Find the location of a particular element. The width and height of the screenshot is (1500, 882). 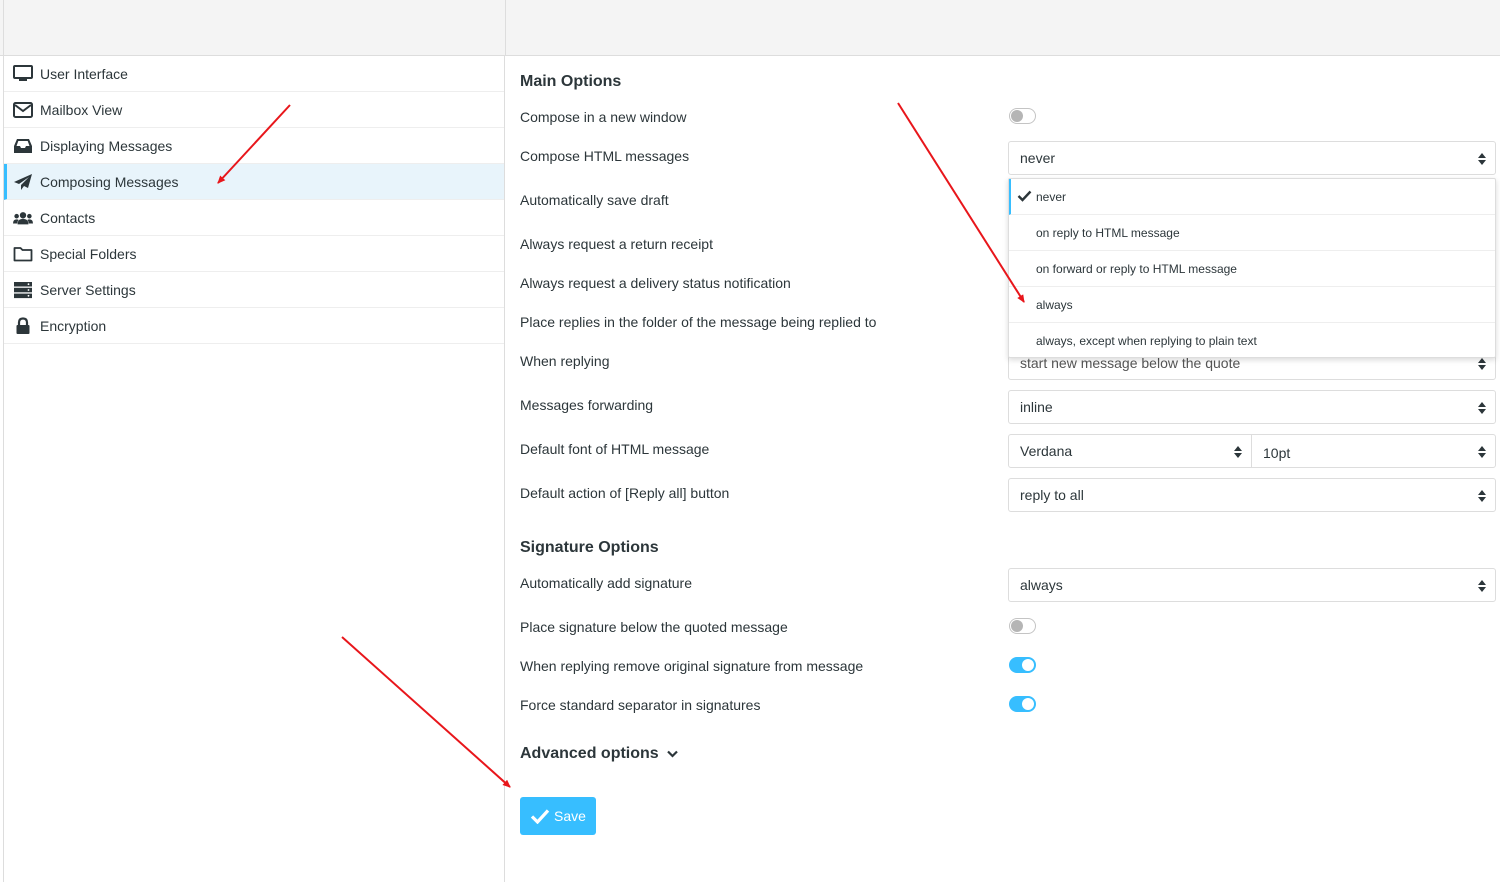

auto-add-signature-label: Automatically add signature is located at coordinates (606, 583).